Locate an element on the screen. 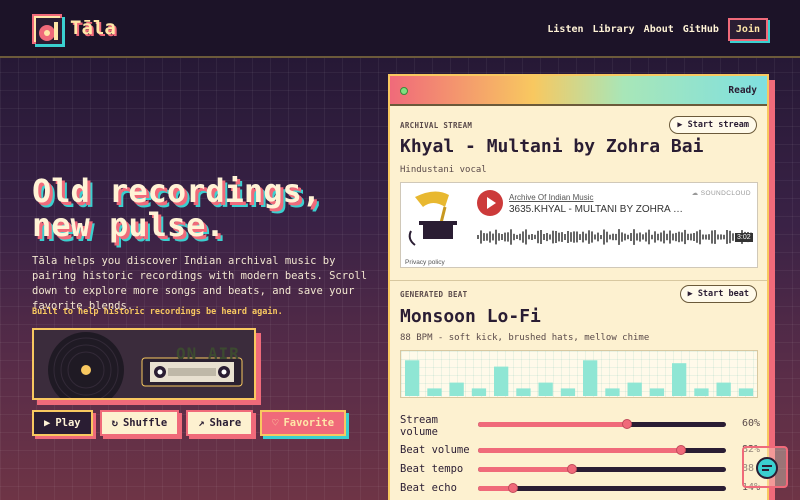 This screenshot has height=500, width=800. chat-search-icon is located at coordinates (767, 468).